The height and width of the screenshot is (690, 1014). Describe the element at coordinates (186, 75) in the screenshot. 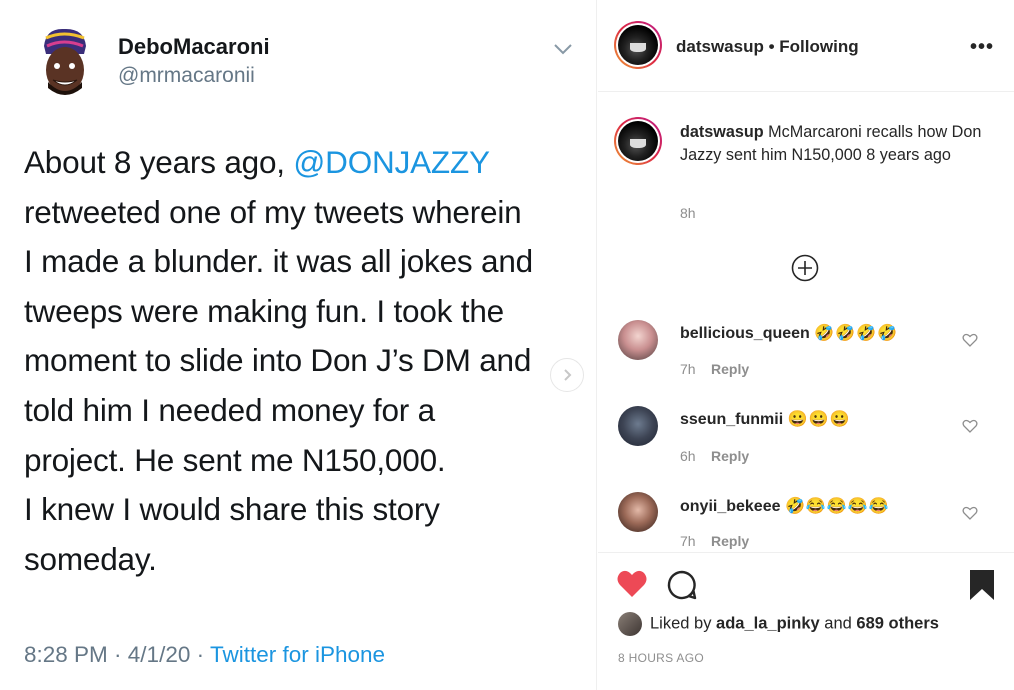

I see `tweet-handle: @mrmacaronii` at that location.